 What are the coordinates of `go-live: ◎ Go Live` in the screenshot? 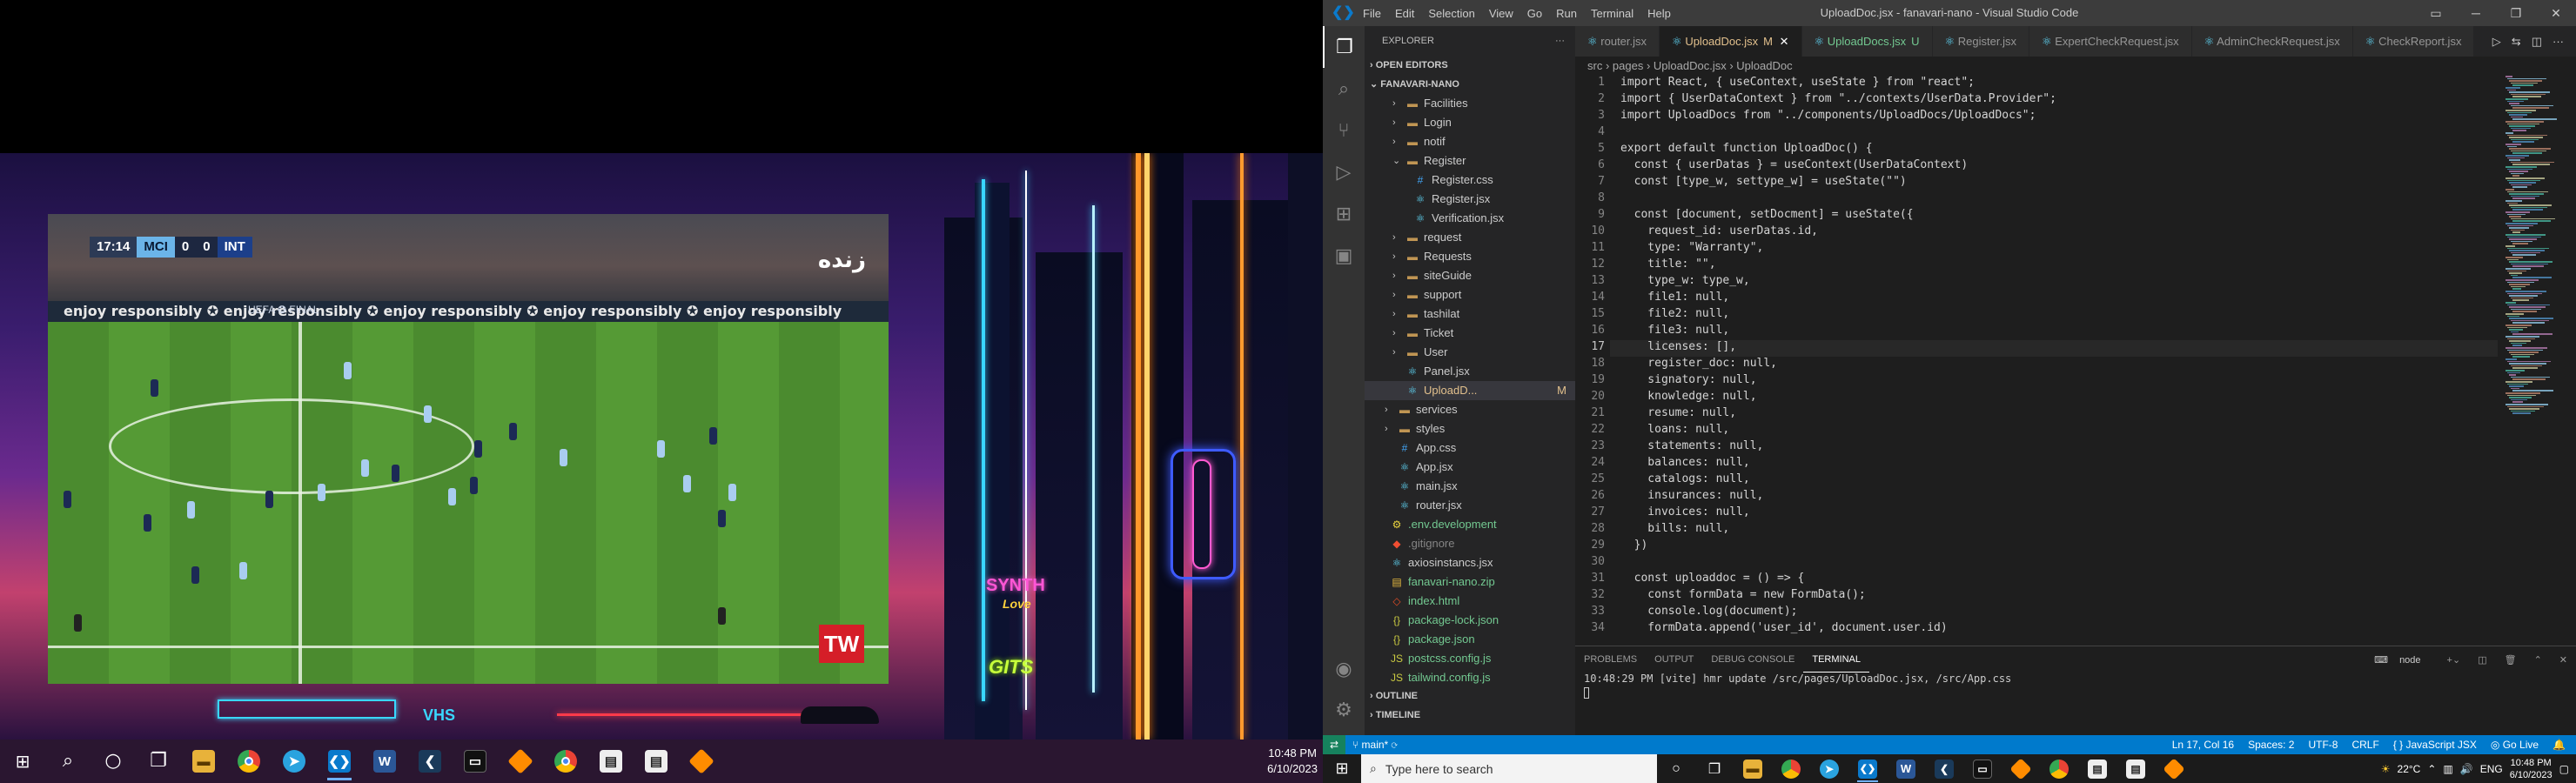 It's located at (2515, 744).